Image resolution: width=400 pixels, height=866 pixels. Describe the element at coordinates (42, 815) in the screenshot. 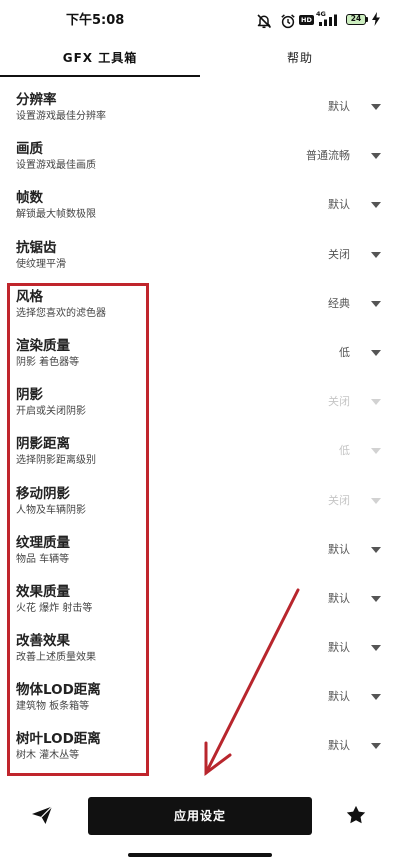

I see `paper-plane-icon` at that location.